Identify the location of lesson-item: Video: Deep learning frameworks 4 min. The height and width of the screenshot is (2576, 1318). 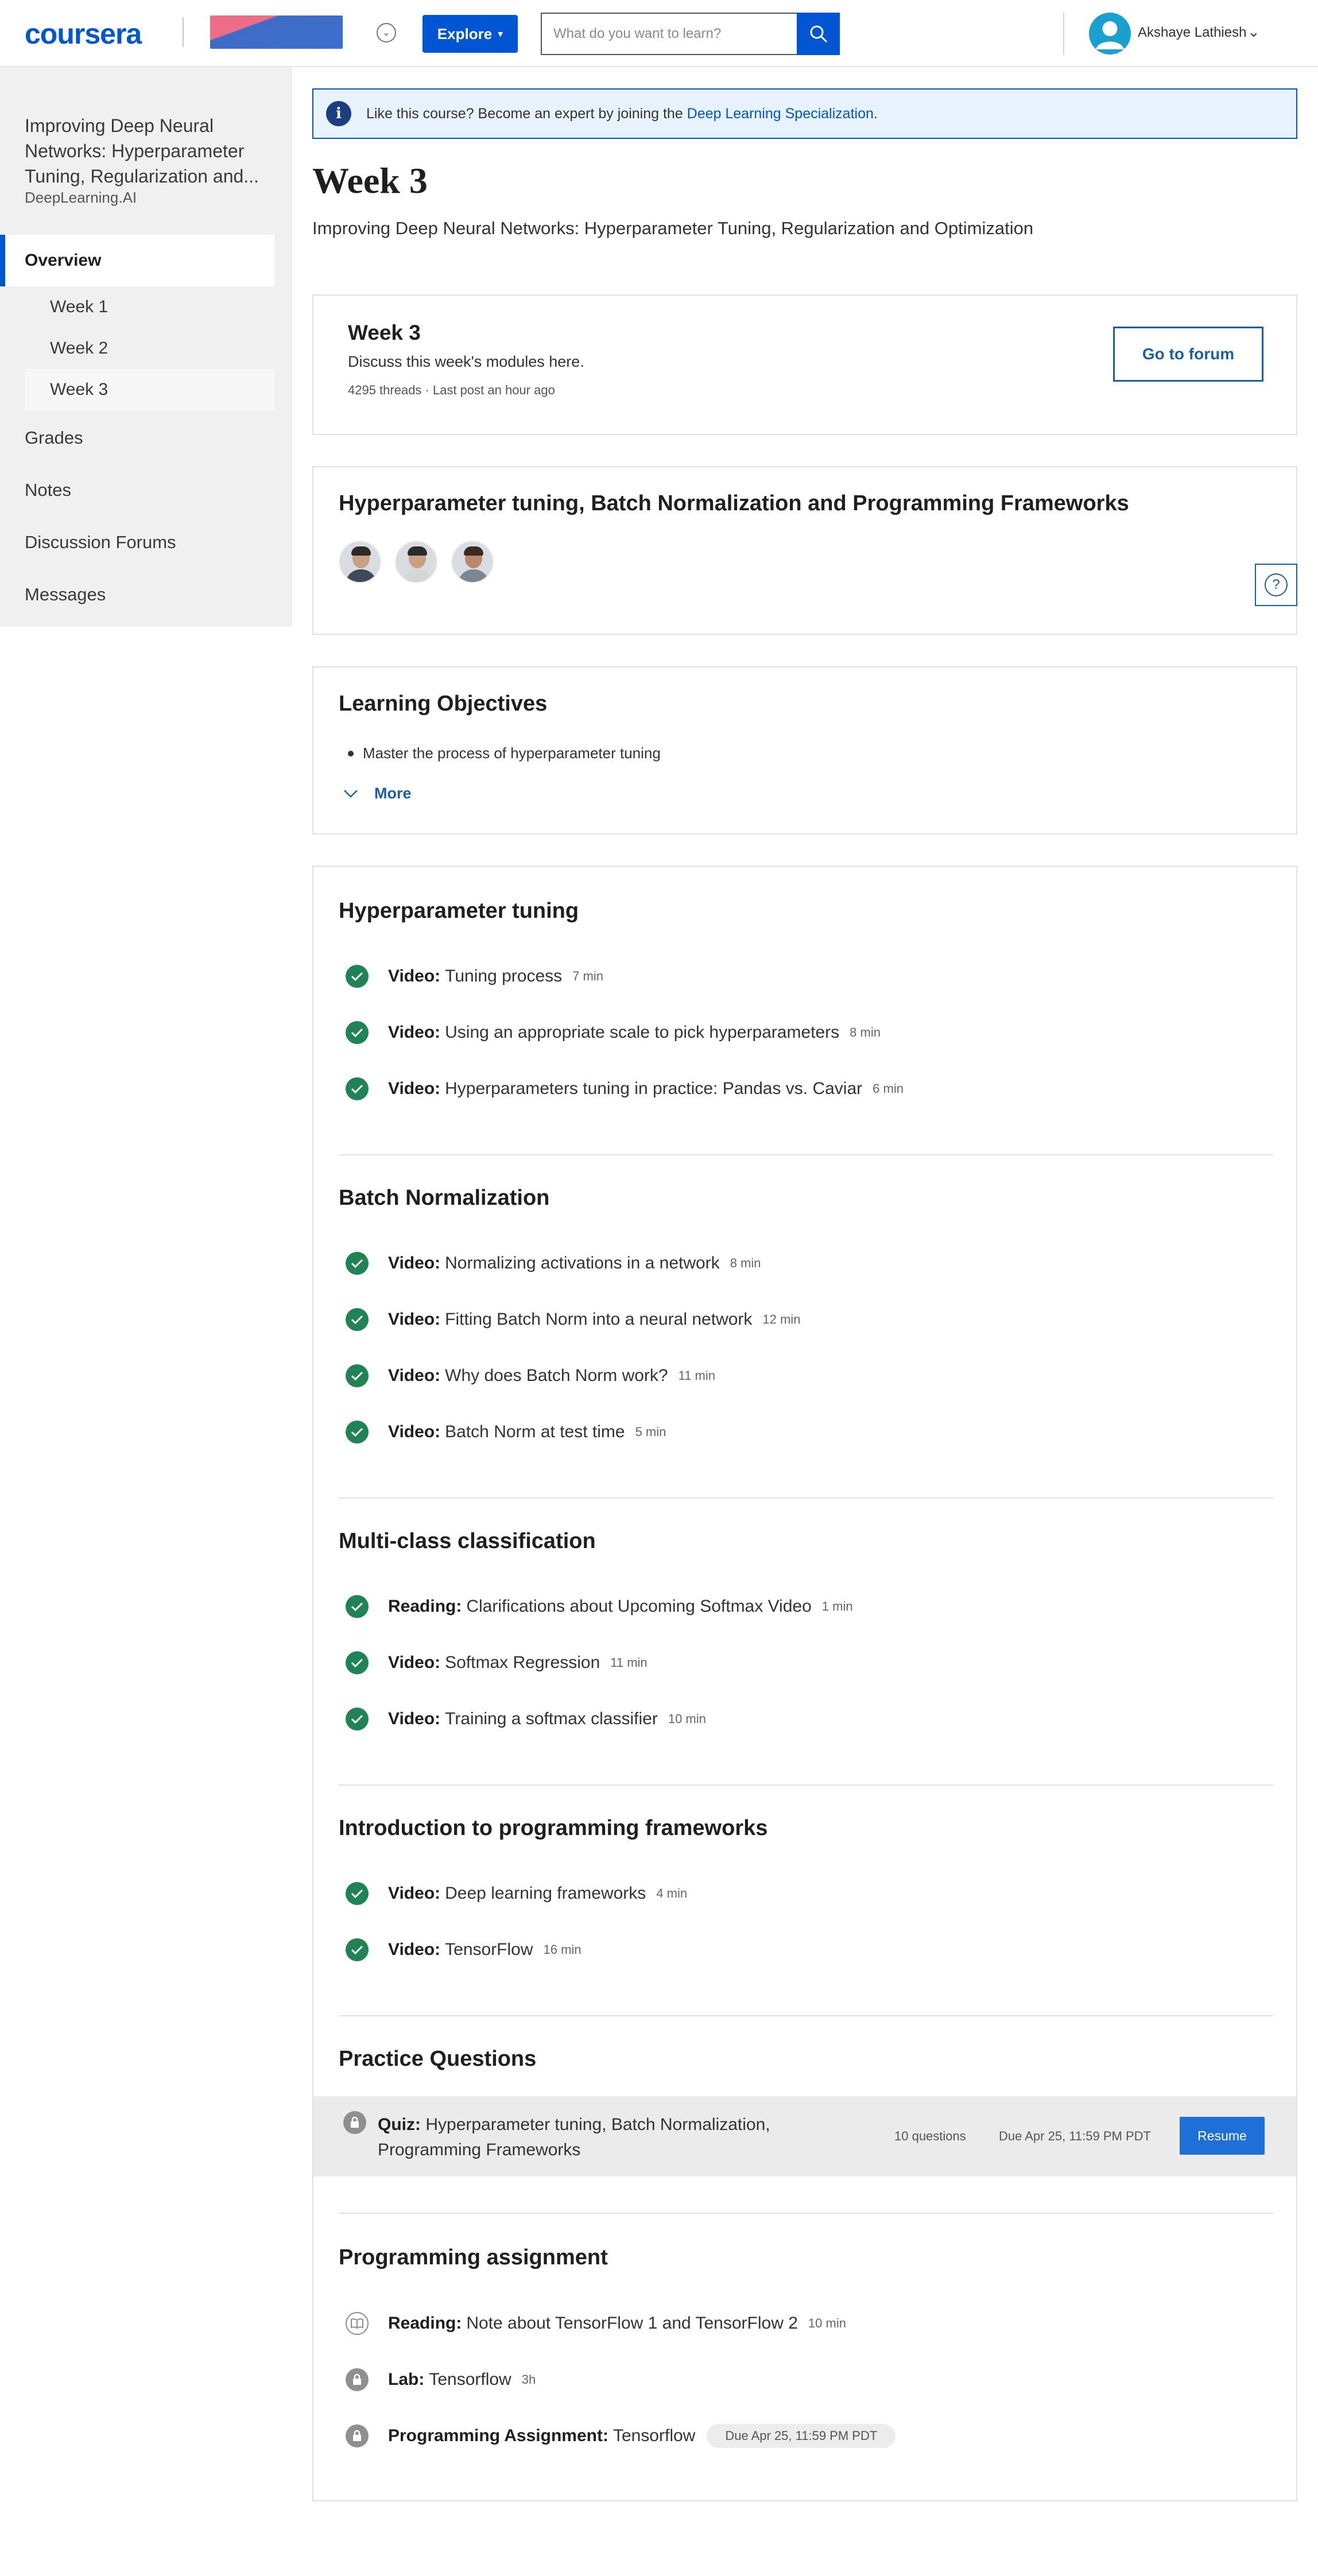
(516, 1893).